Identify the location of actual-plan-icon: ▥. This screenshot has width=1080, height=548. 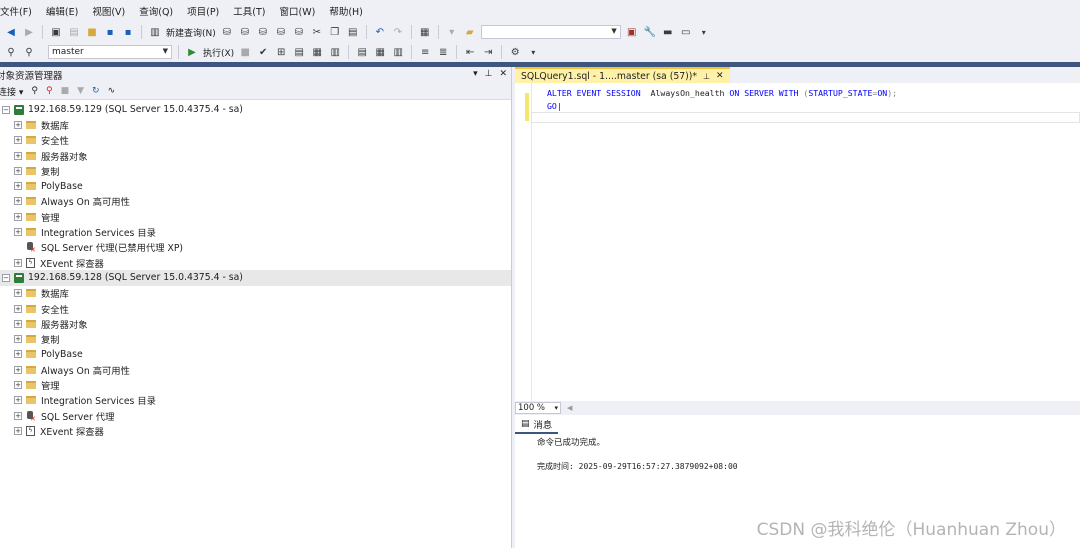
(335, 52).